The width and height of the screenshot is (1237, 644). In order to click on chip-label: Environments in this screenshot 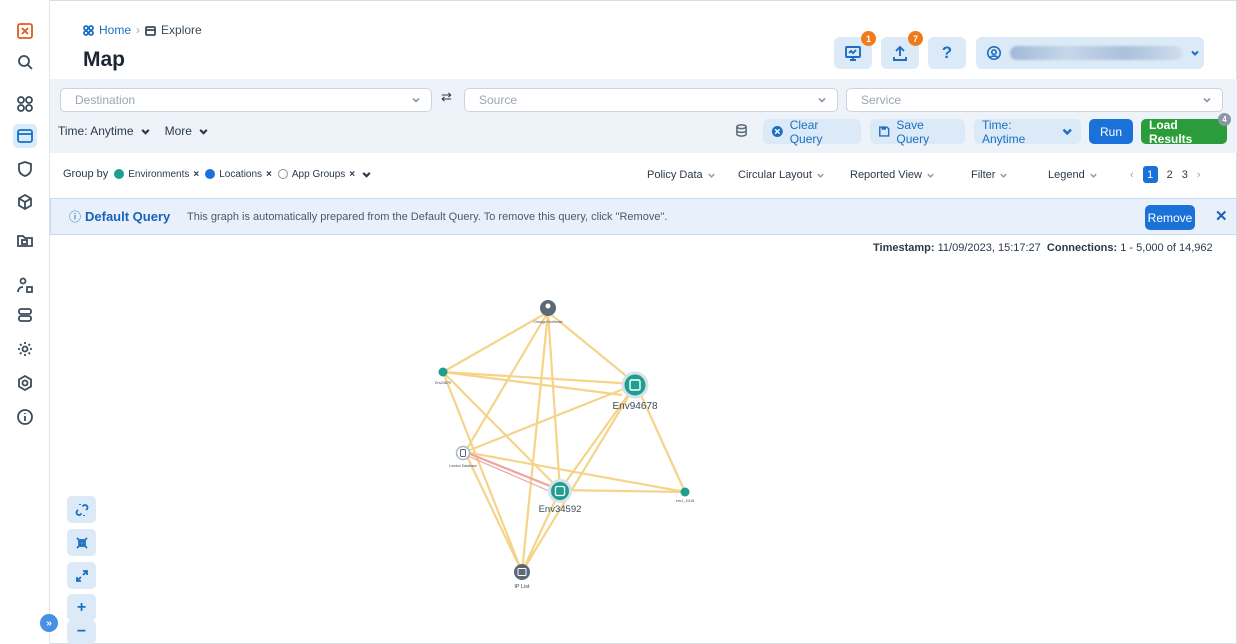, I will do `click(159, 174)`.